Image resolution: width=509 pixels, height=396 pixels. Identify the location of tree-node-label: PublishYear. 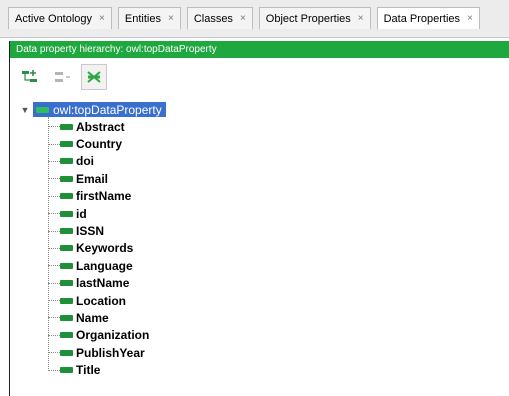
(110, 352).